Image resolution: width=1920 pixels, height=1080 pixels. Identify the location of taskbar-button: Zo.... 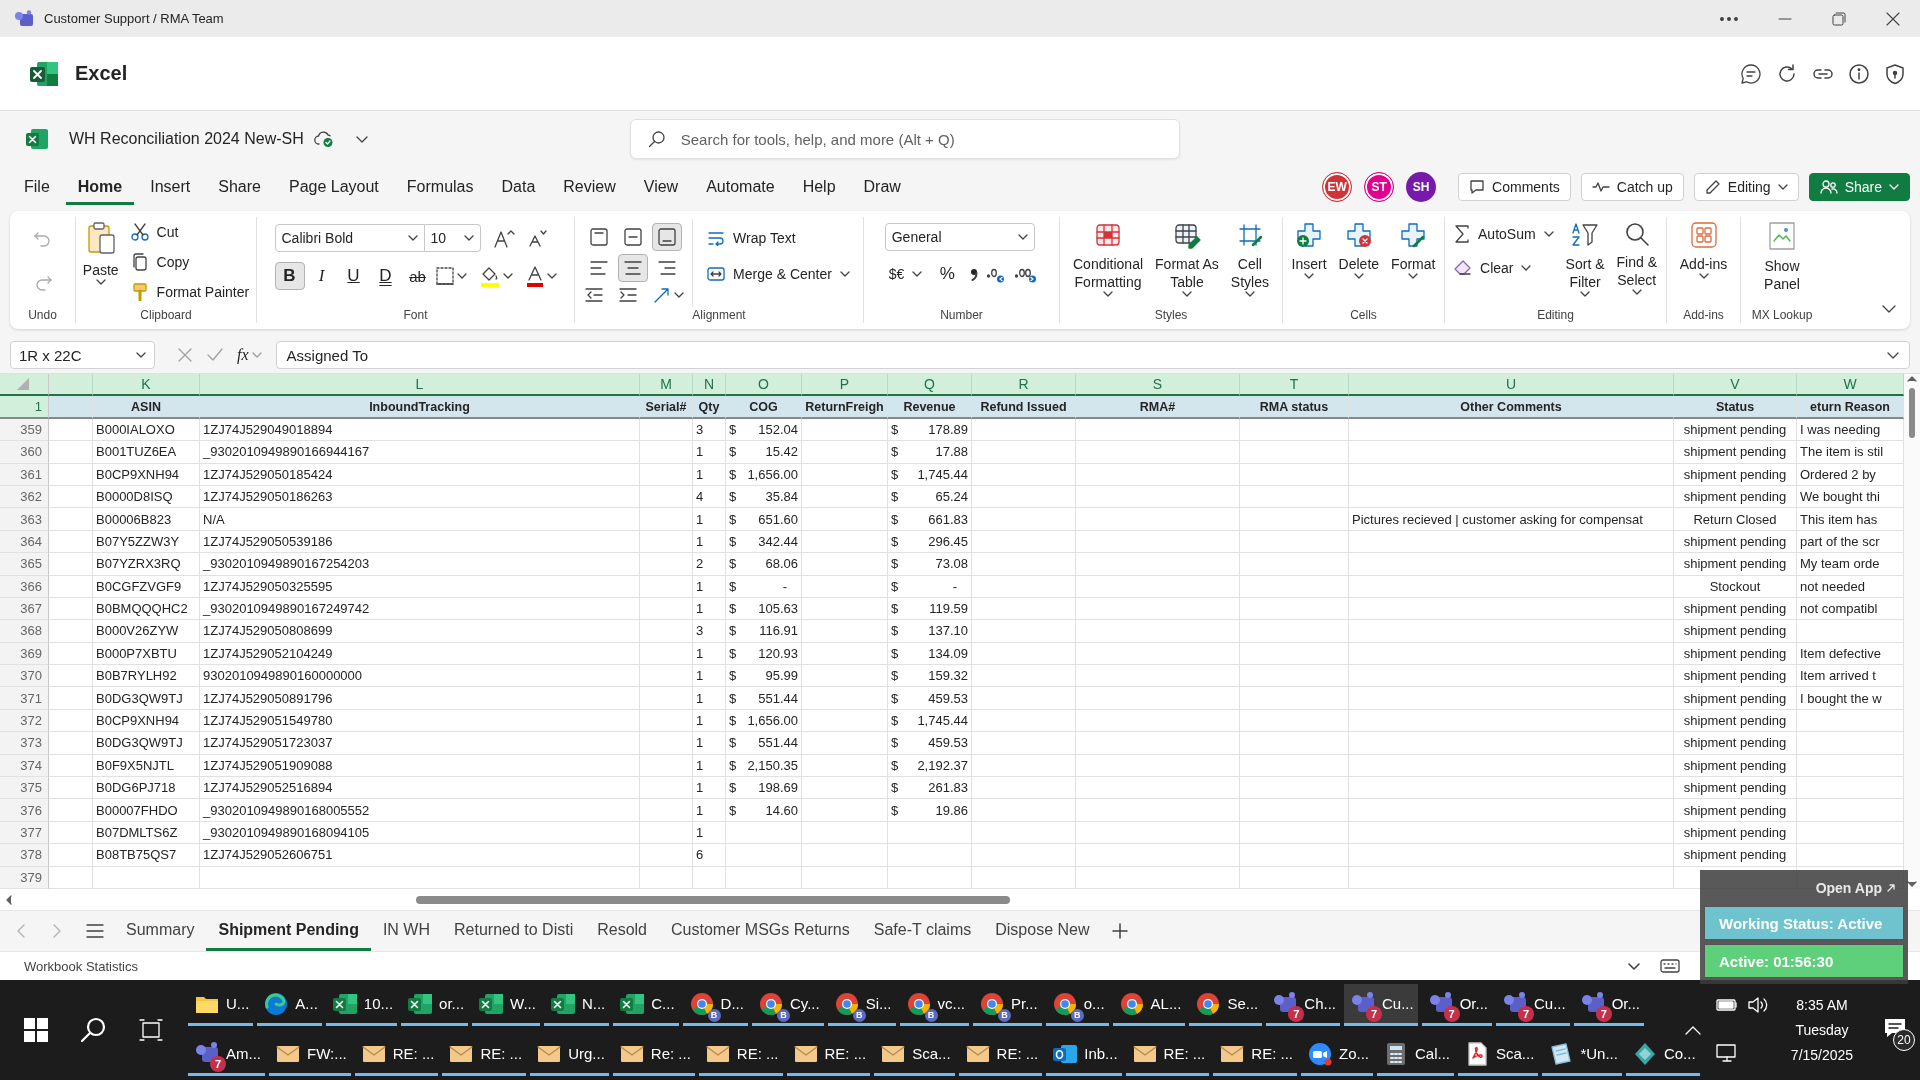
(1337, 1055).